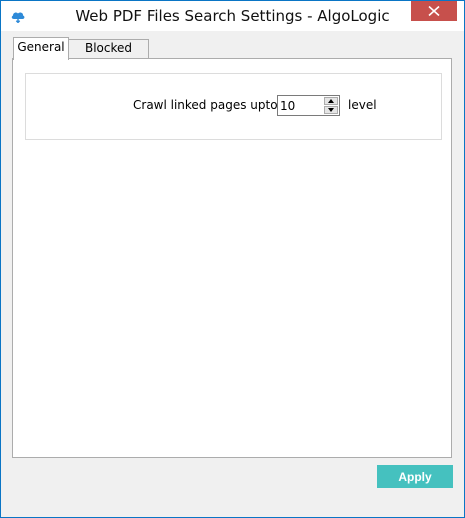  Describe the element at coordinates (362, 105) in the screenshot. I see `level-label: level` at that location.